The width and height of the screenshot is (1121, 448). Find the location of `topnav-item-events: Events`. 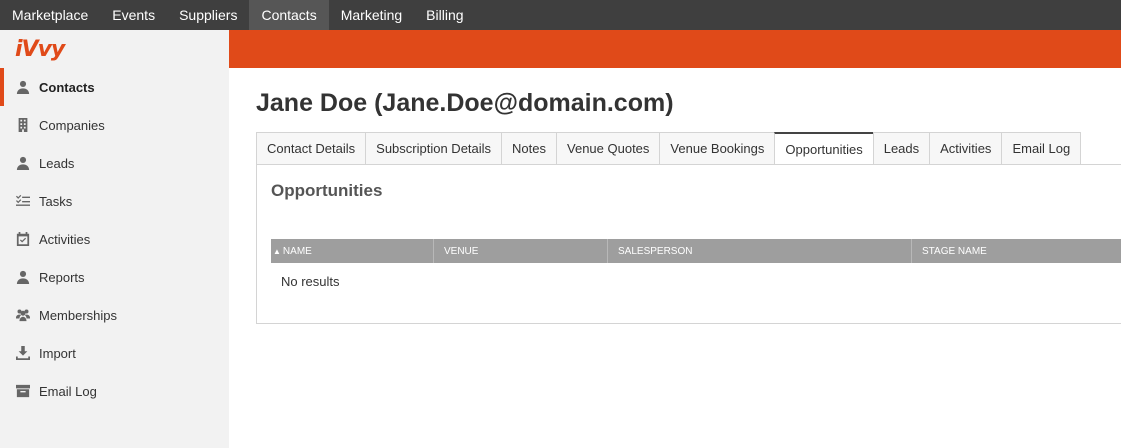

topnav-item-events: Events is located at coordinates (133, 15).